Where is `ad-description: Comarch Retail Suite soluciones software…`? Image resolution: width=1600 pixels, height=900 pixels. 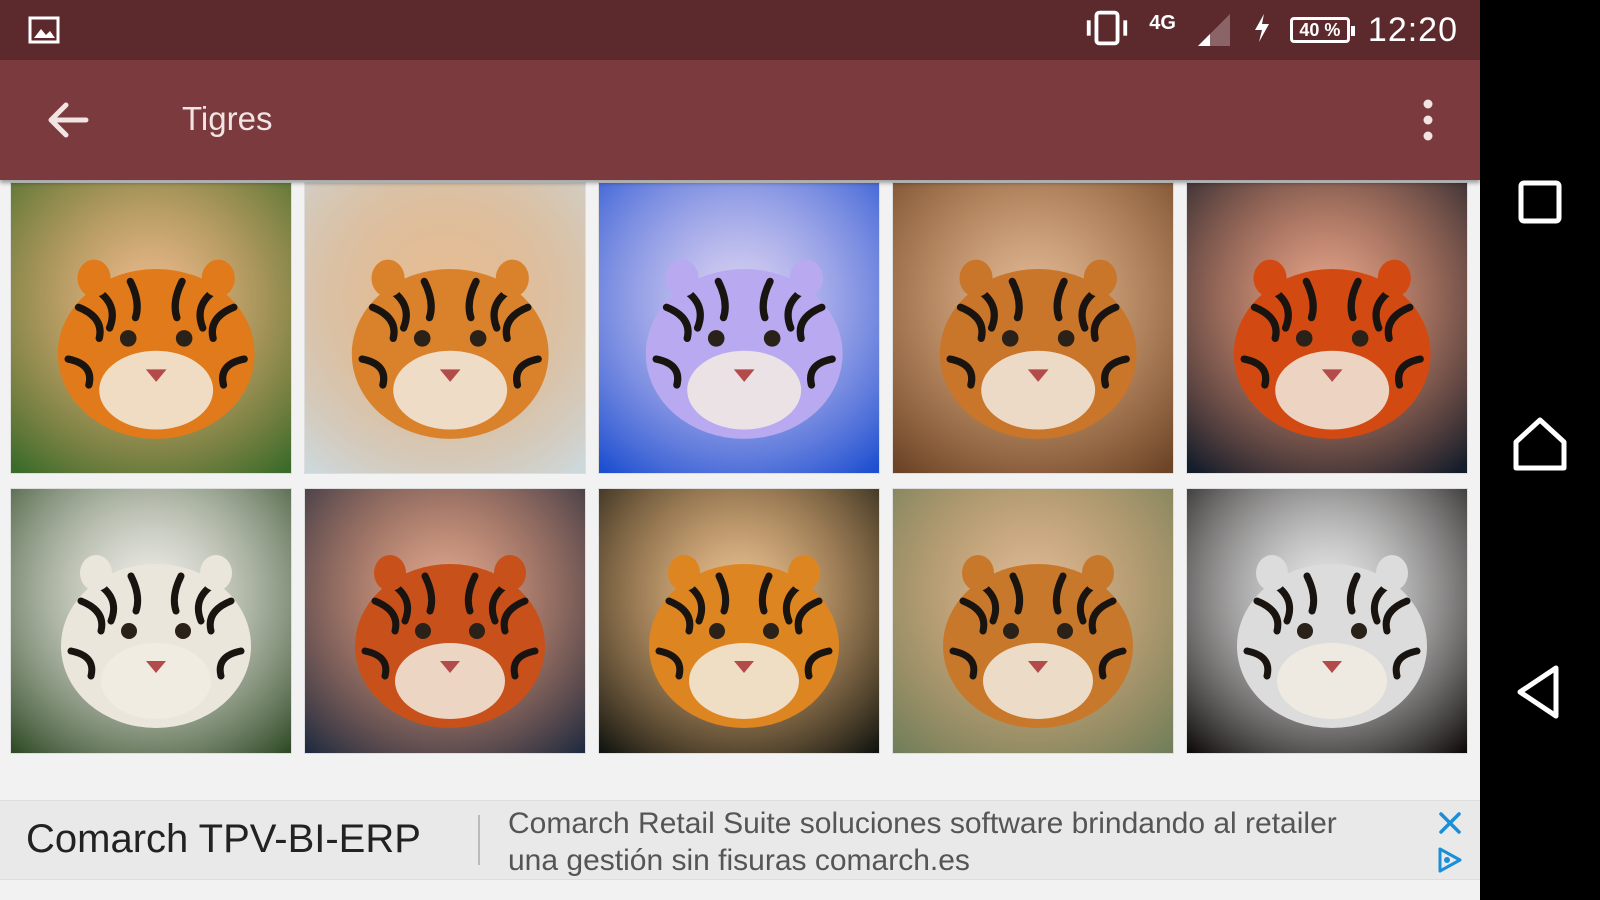 ad-description: Comarch Retail Suite soluciones software… is located at coordinates (933, 842).